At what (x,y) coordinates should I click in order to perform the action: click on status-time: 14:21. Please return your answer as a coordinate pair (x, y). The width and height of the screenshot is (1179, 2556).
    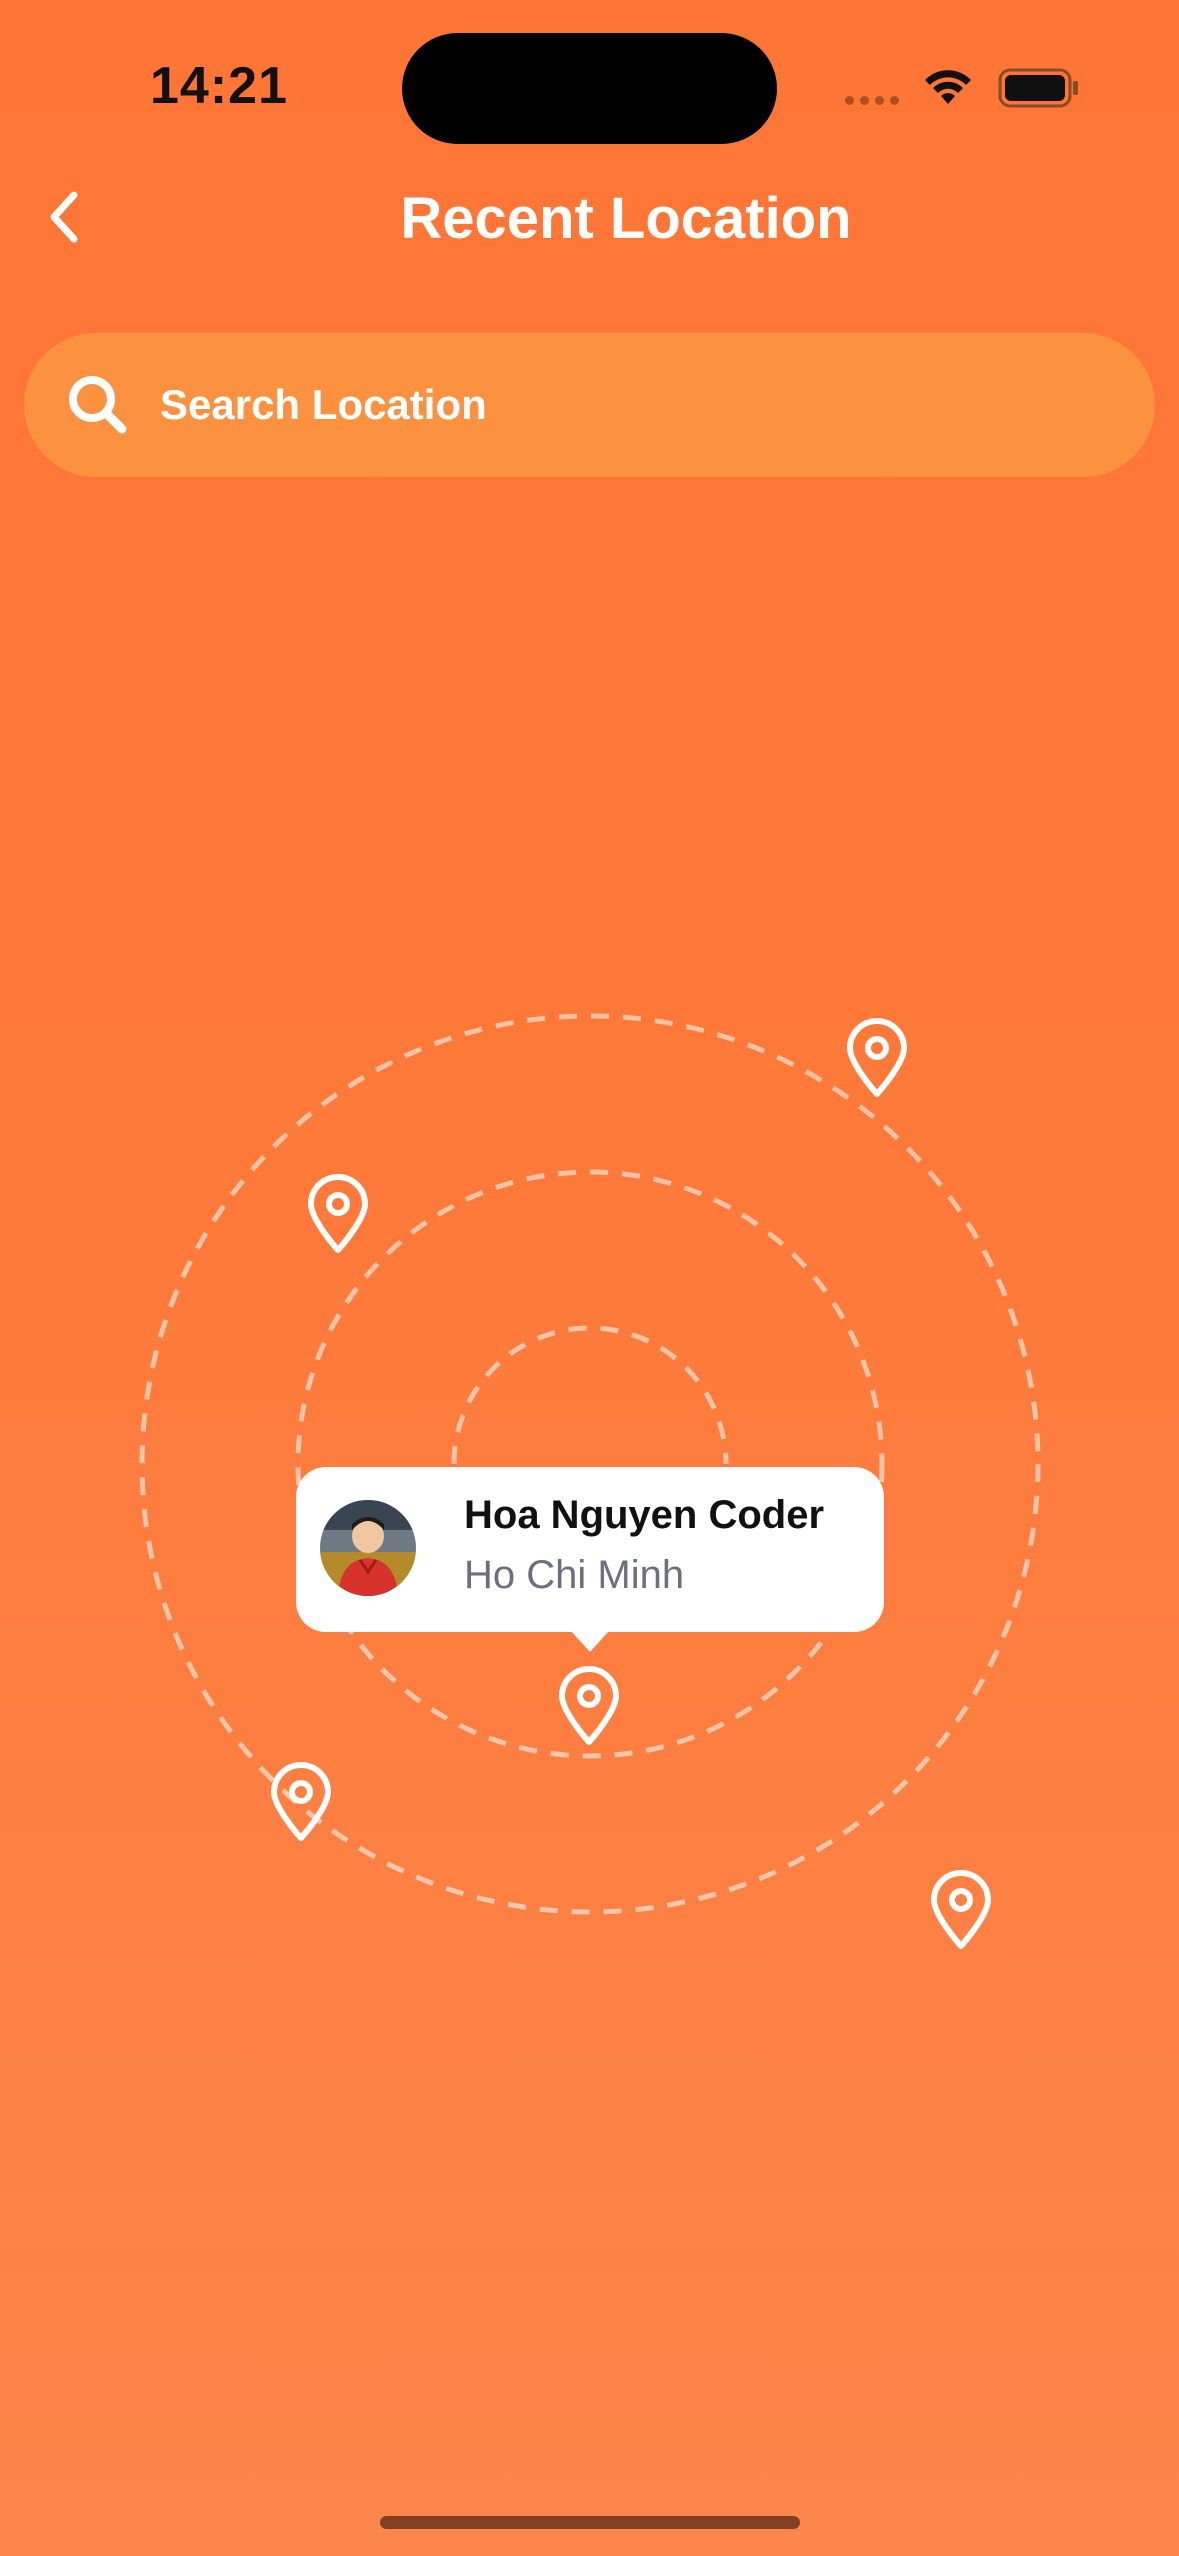
    Looking at the image, I should click on (219, 86).